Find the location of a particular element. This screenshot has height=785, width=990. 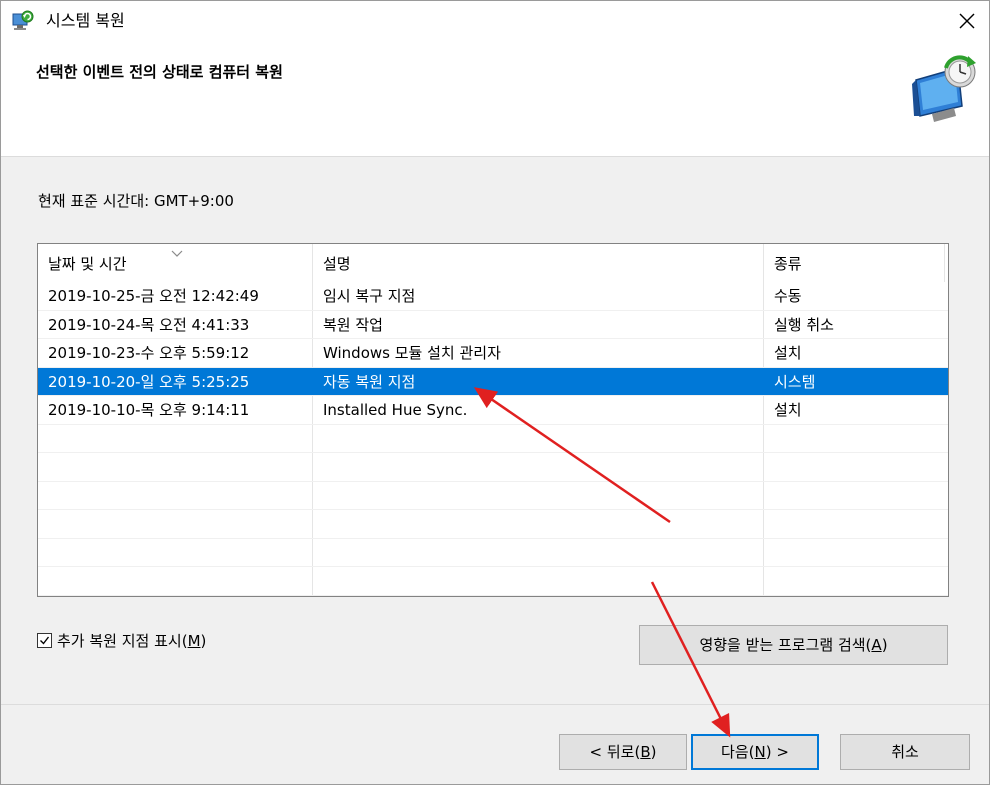

cell-description: Installed Hue Sync. is located at coordinates (538, 410).